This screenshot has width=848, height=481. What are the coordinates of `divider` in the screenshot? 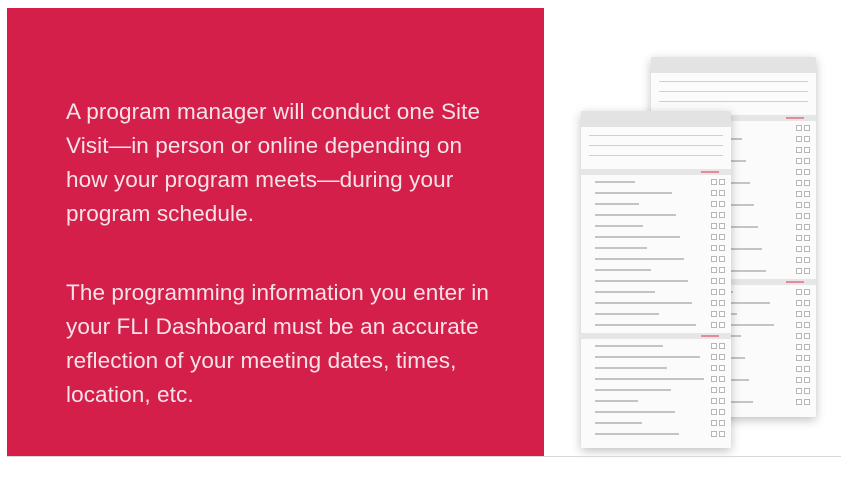 It's located at (424, 456).